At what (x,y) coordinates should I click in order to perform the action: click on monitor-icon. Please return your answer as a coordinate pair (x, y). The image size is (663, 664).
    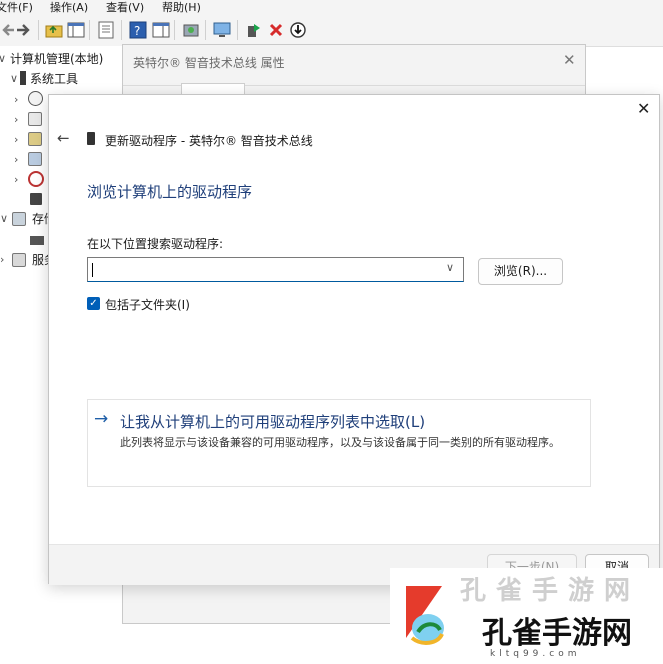
    Looking at the image, I should click on (222, 30).